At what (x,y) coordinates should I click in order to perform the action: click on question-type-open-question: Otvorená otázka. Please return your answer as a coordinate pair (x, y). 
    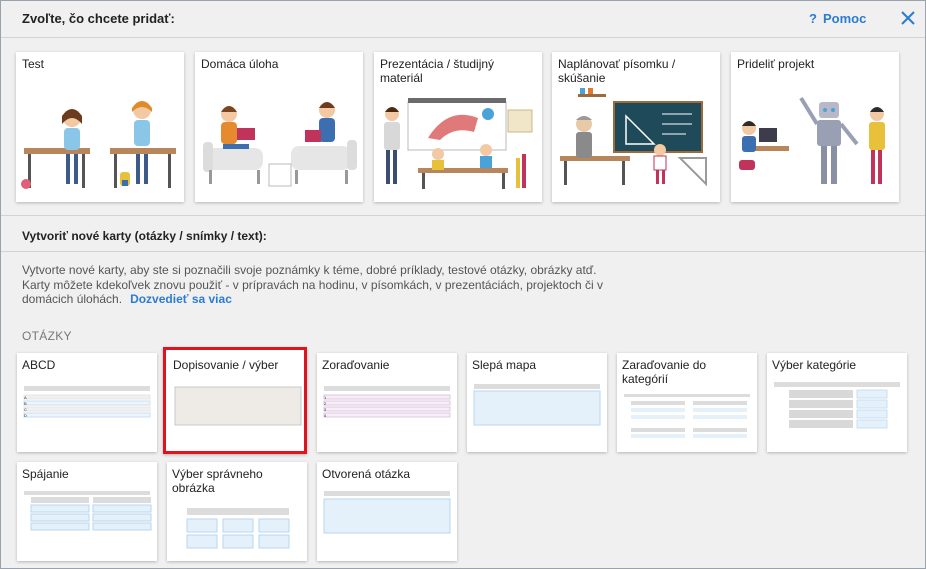
    Looking at the image, I should click on (387, 511).